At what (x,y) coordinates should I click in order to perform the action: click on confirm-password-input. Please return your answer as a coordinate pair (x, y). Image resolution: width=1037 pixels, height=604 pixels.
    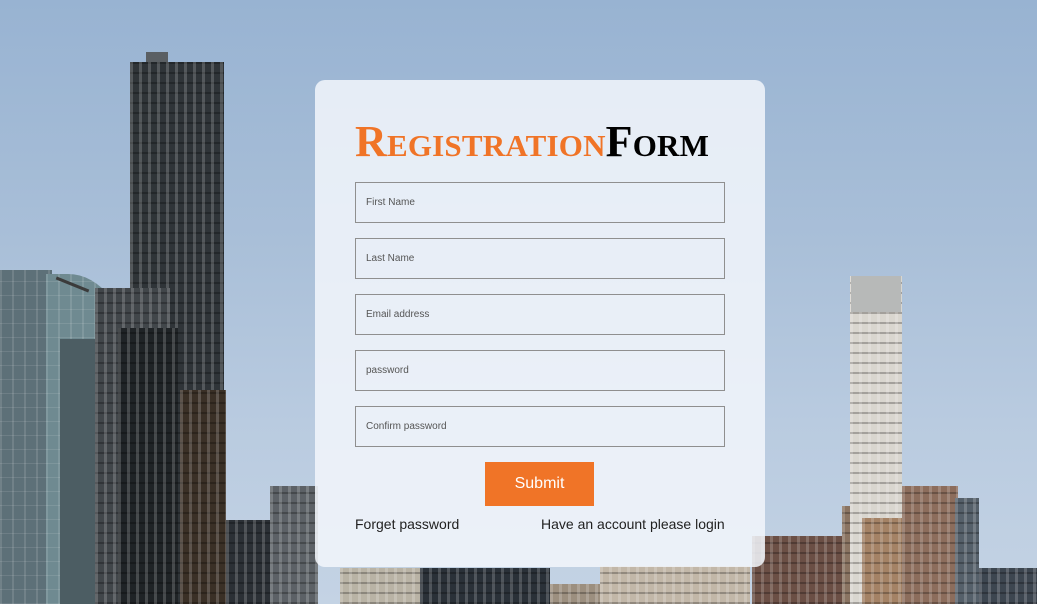
    Looking at the image, I should click on (540, 426).